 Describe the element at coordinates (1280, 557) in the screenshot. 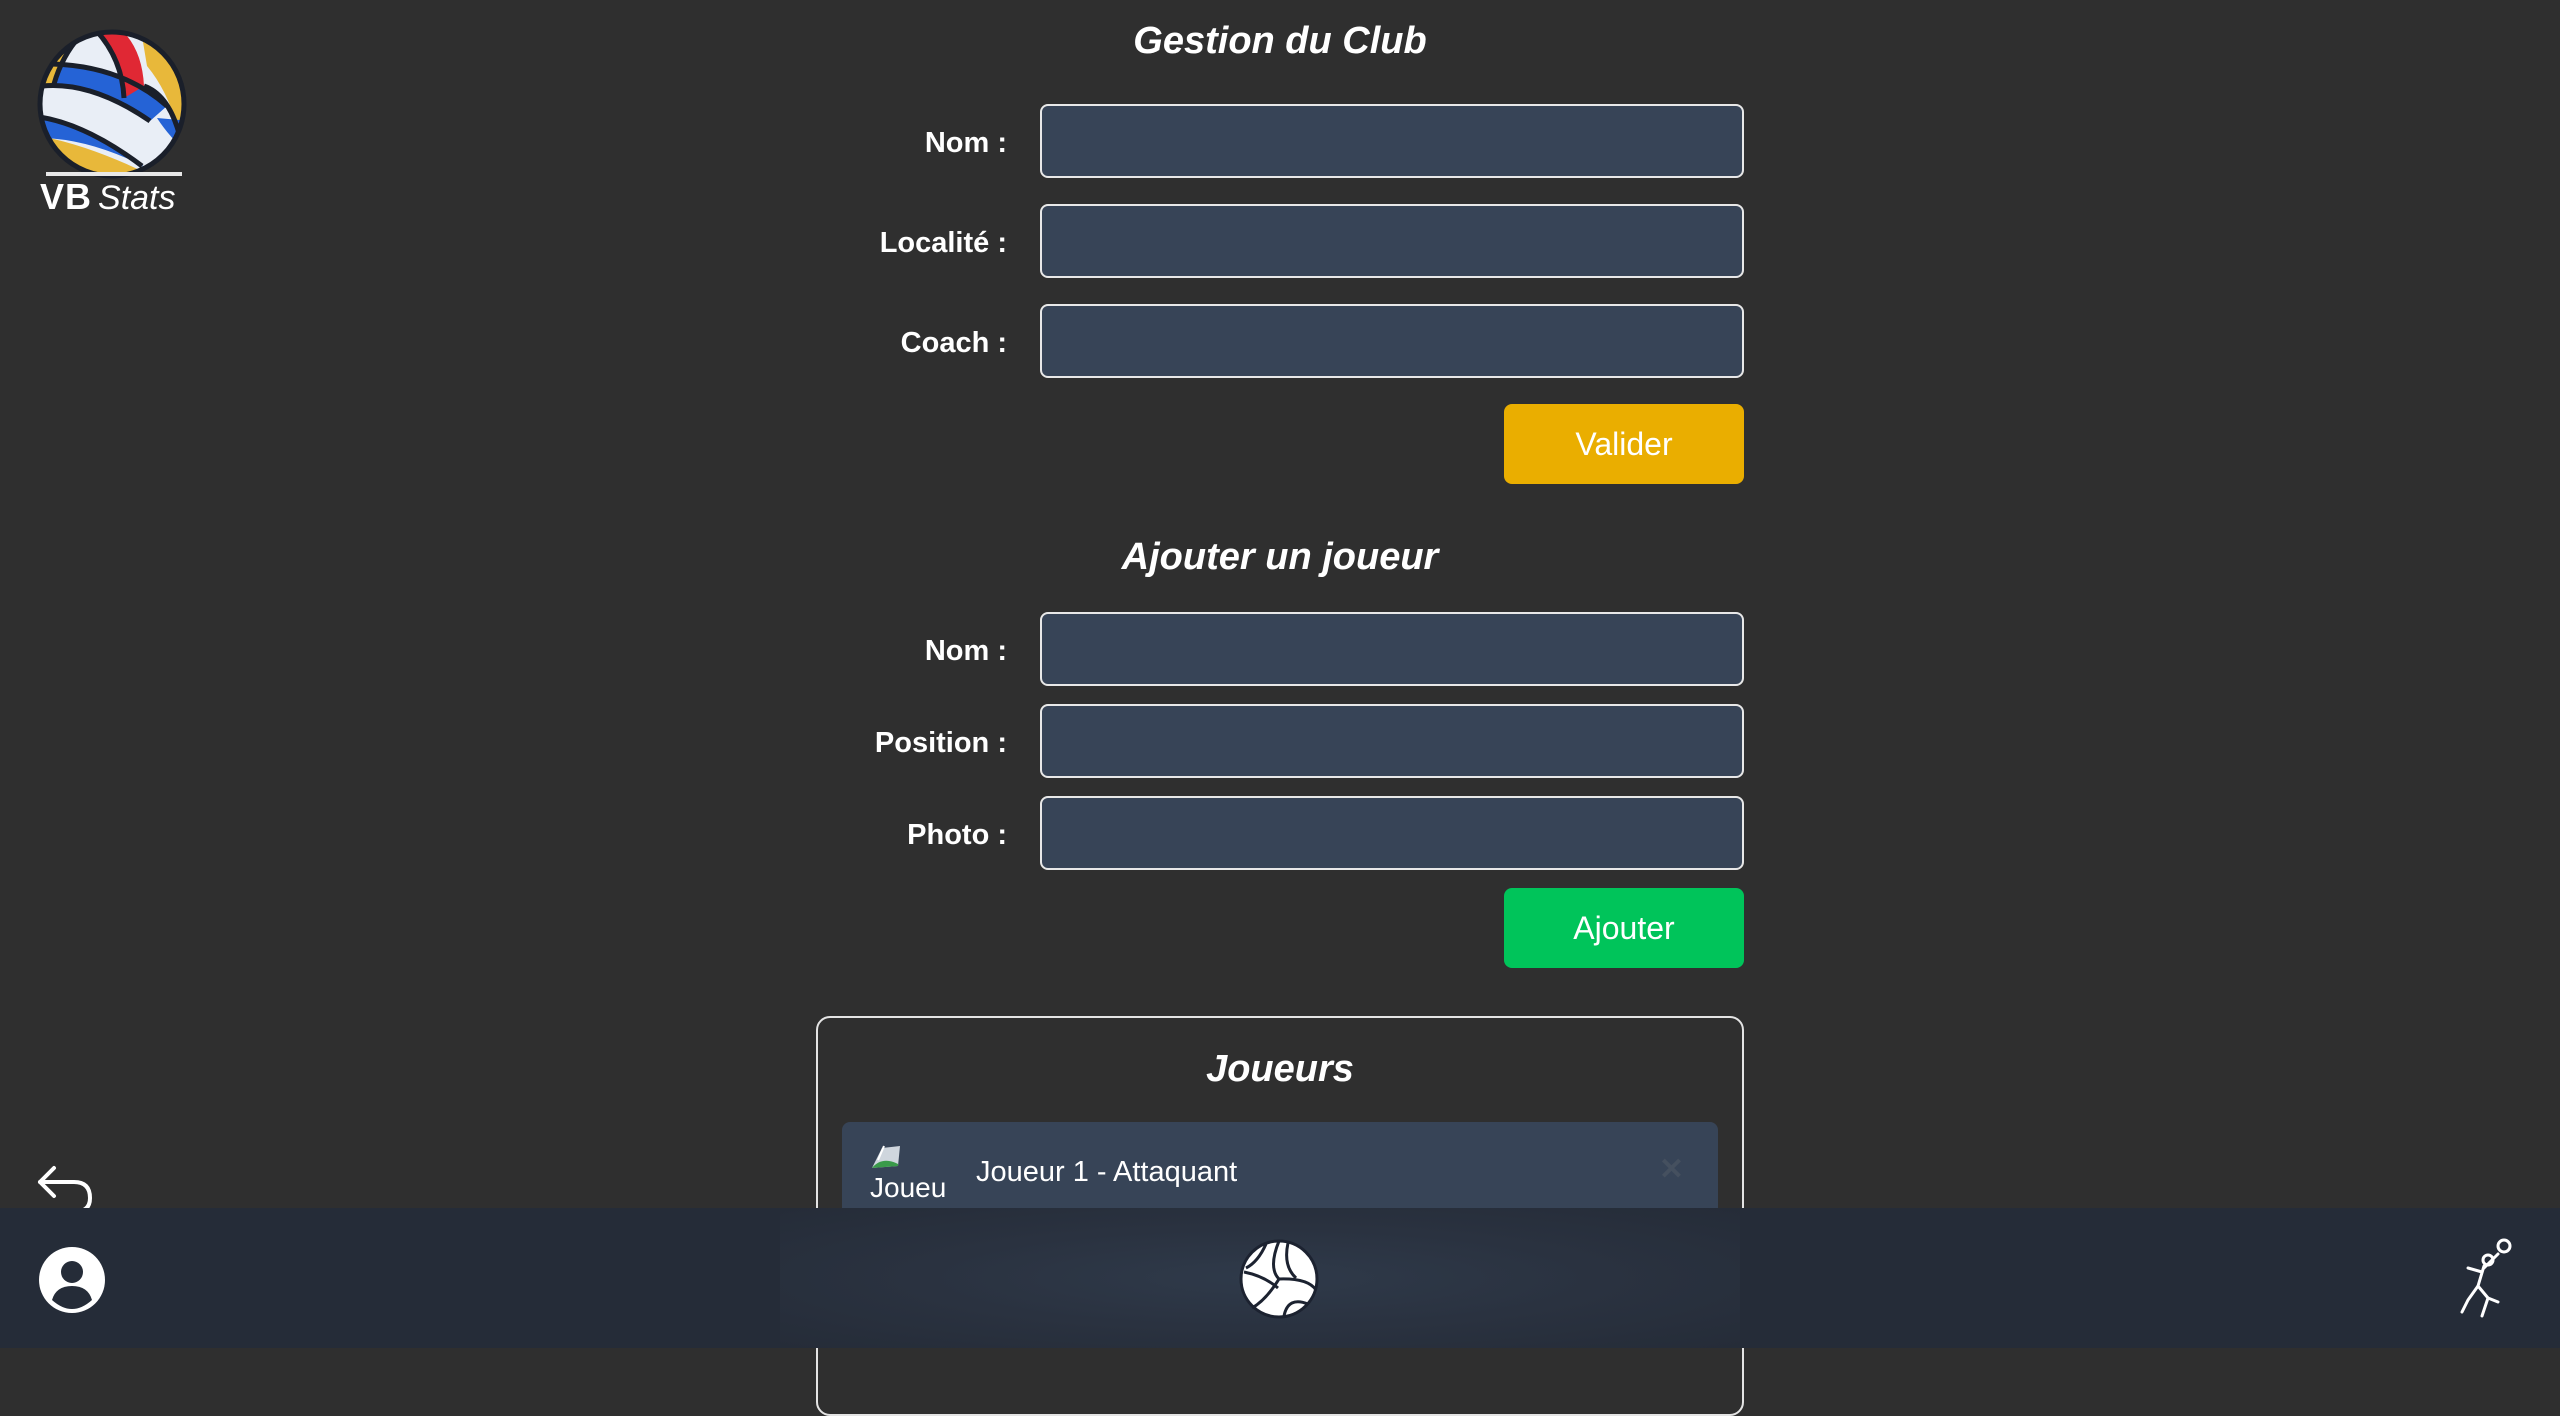

I see `add-player-section-title: Ajouter un joueur` at that location.